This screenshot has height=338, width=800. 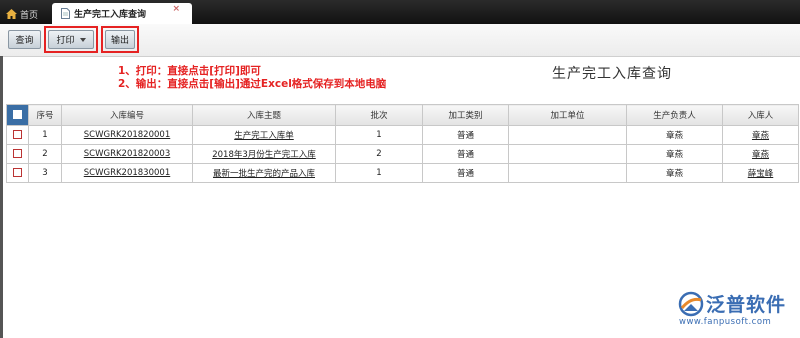 I want to click on tab-label: 生产完工入库查询, so click(x=110, y=15).